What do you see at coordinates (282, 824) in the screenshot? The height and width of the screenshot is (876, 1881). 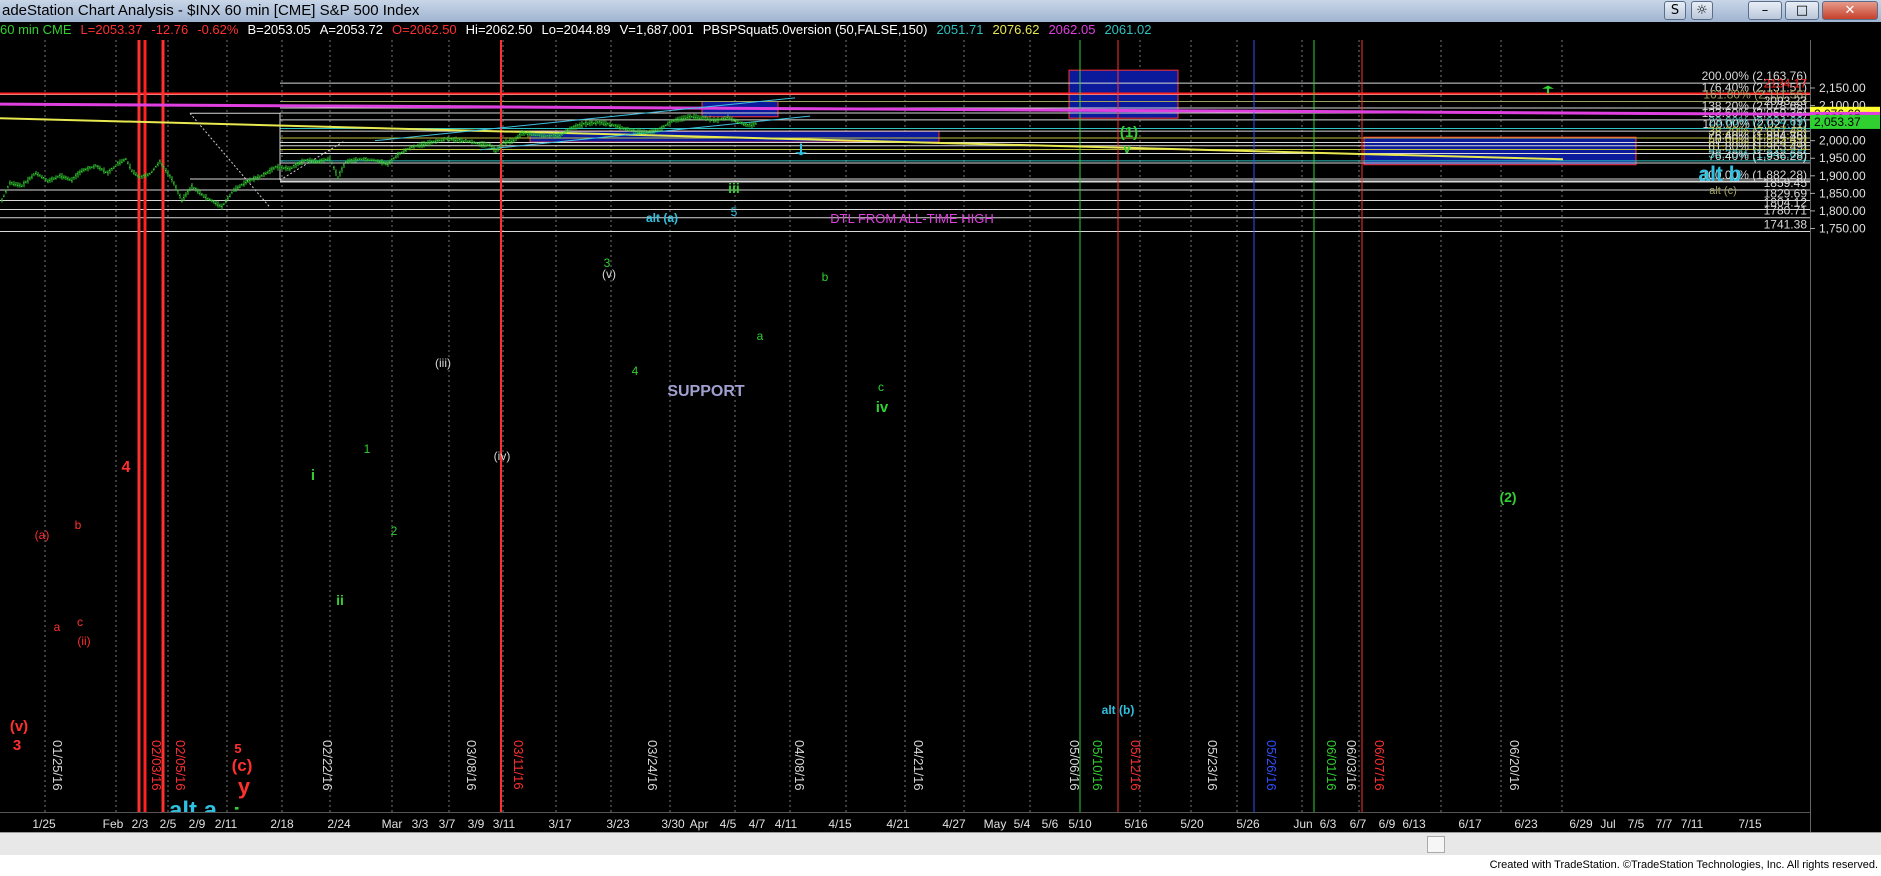 I see `date-tick-label: 2/18` at bounding box center [282, 824].